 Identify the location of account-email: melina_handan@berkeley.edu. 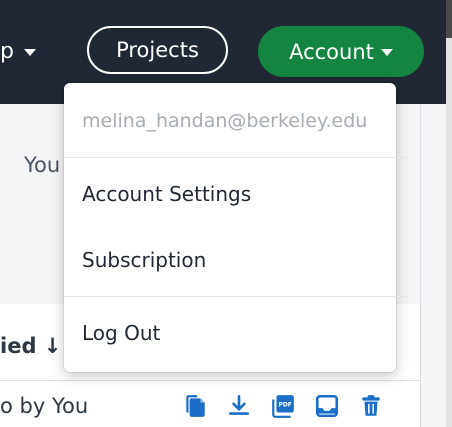
(225, 121).